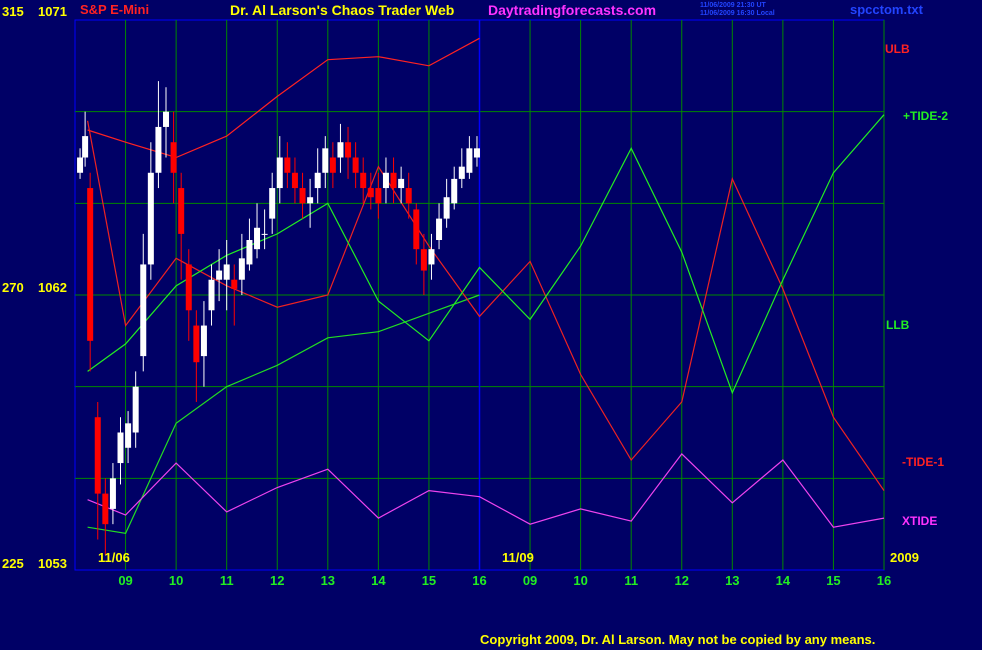 This screenshot has width=982, height=650. What do you see at coordinates (737, 13) in the screenshot?
I see `timestamp-local: 11/06/2009 16:30 Local` at bounding box center [737, 13].